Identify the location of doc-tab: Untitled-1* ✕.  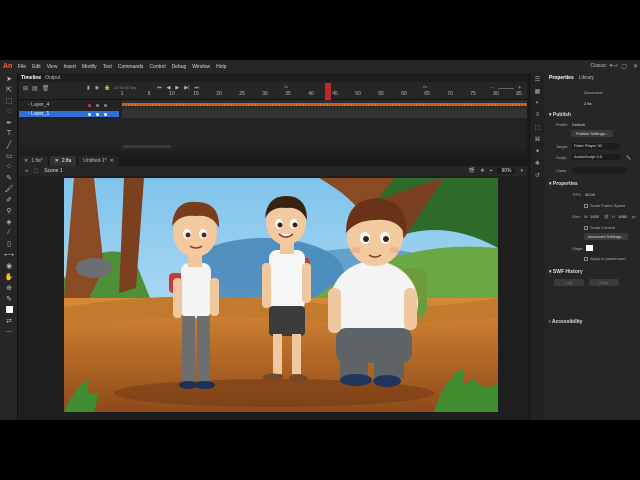
(98, 161).